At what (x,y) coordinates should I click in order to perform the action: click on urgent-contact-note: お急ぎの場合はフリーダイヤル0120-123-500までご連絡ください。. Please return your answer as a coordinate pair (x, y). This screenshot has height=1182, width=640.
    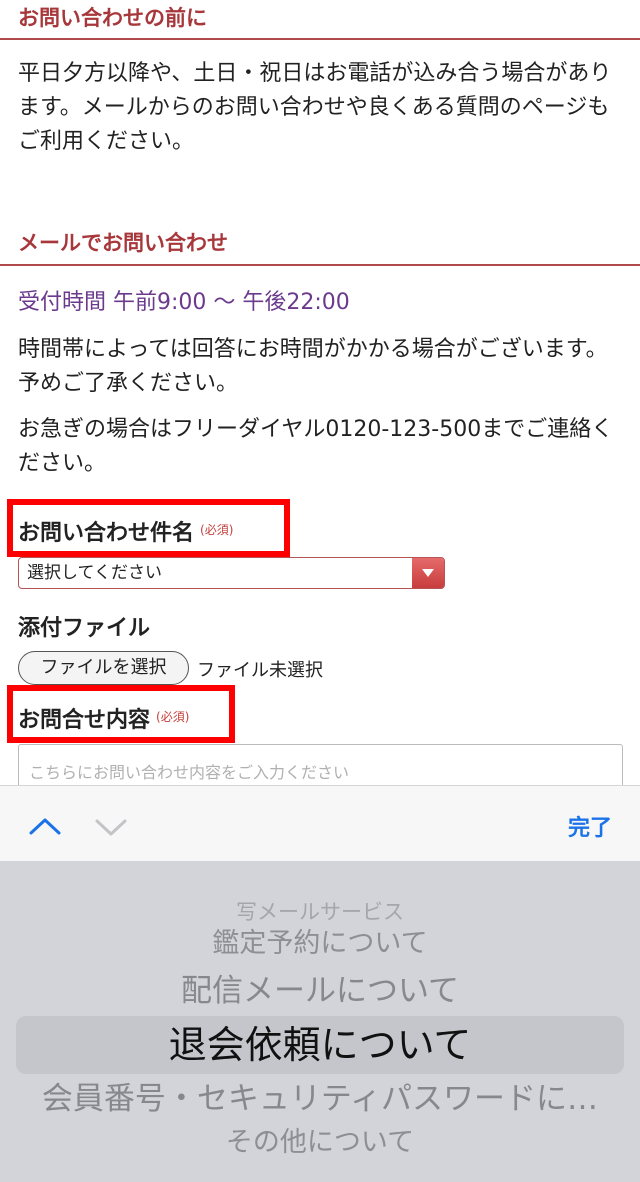
    Looking at the image, I should click on (316, 446).